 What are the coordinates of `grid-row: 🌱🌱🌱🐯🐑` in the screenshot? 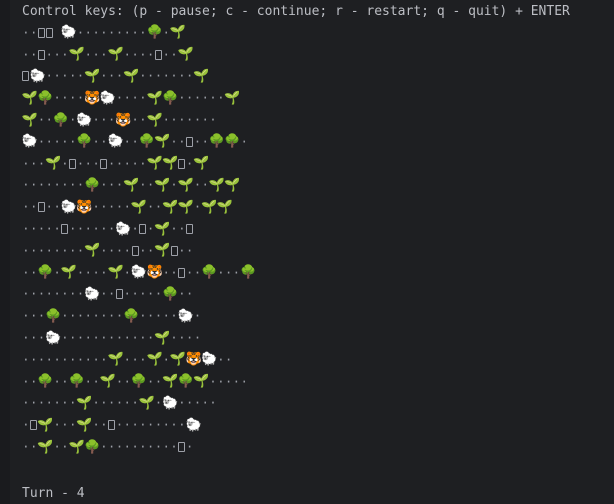 It's located at (139, 360).